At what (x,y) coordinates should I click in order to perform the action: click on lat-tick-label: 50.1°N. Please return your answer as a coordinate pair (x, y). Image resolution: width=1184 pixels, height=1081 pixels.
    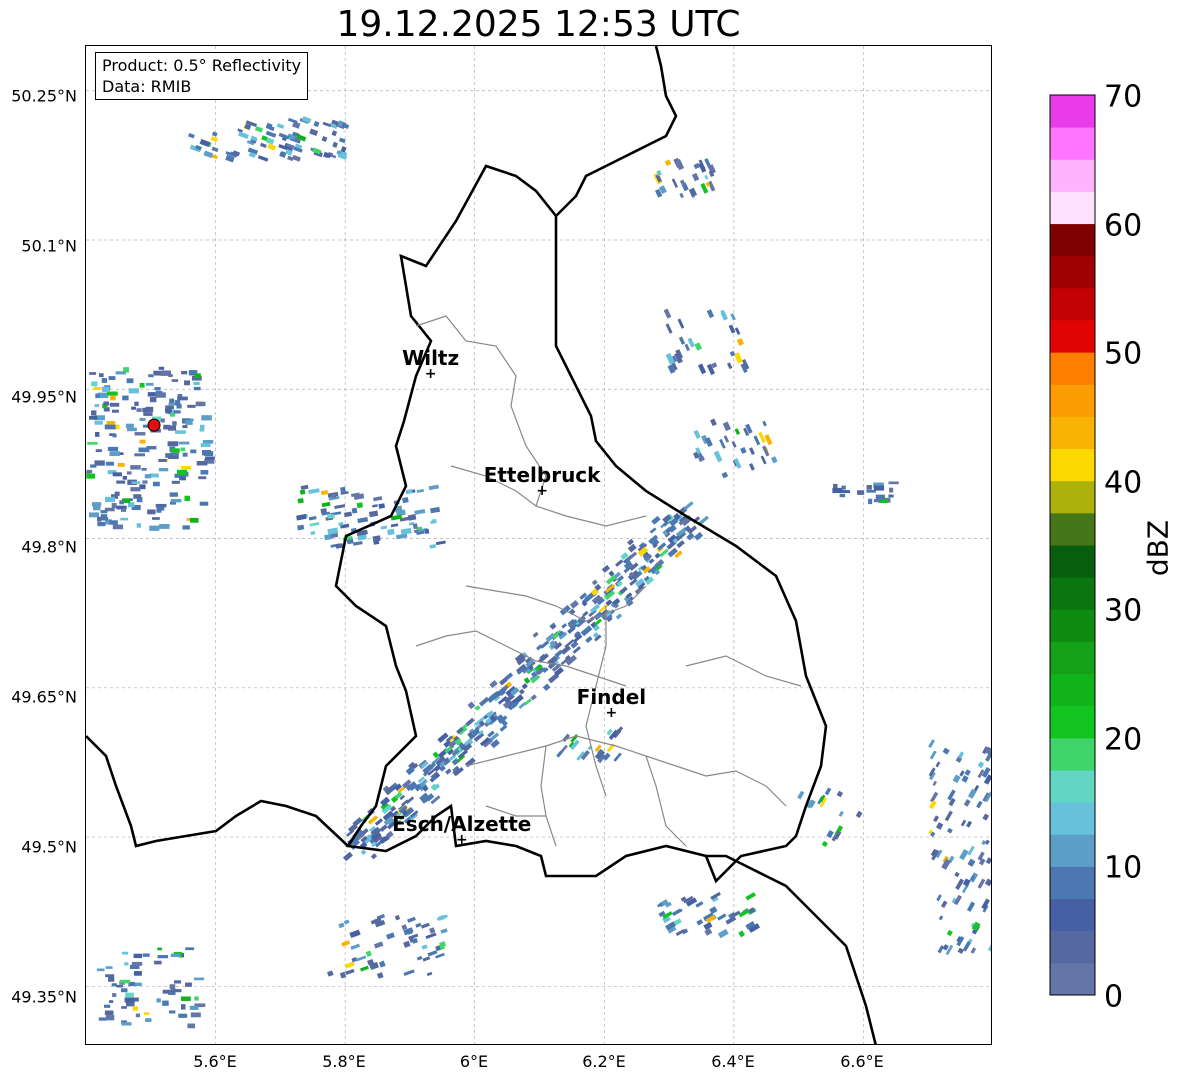
    Looking at the image, I should click on (49, 246).